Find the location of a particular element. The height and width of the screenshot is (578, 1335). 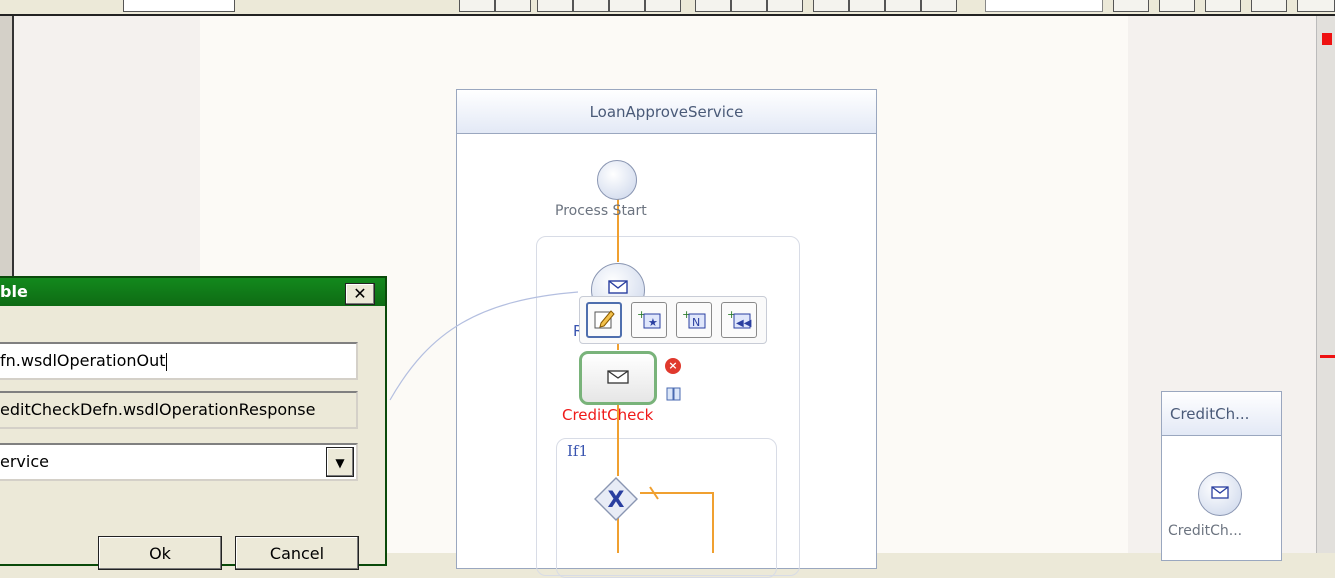

start-event-label: Process Start is located at coordinates (601, 211).